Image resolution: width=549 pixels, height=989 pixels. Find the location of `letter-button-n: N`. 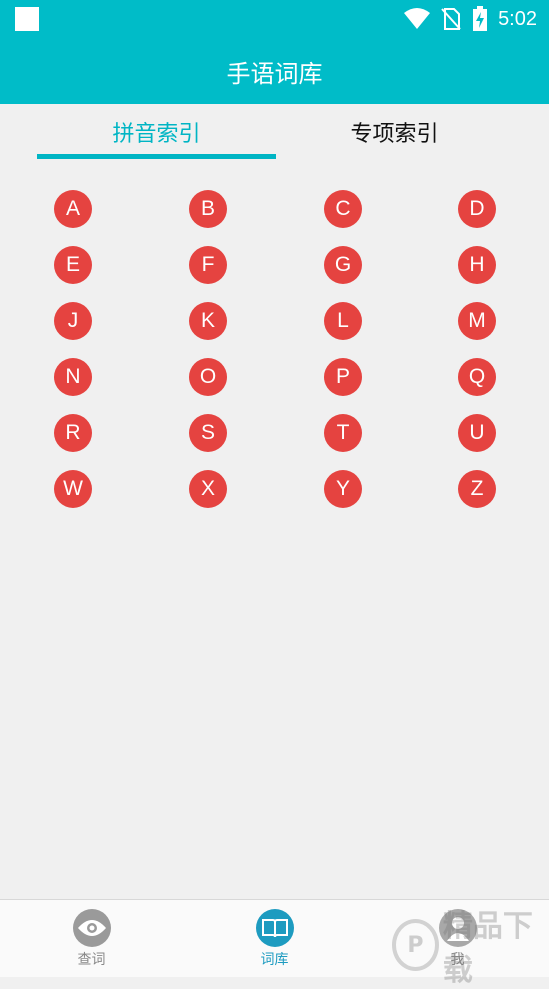

letter-button-n: N is located at coordinates (73, 377).